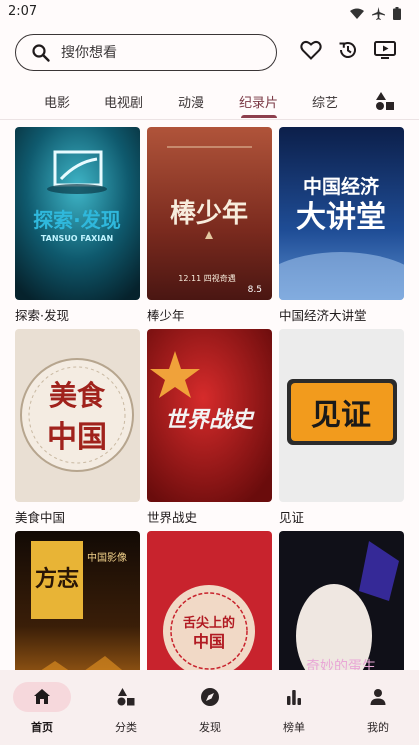 The image size is (419, 745). Describe the element at coordinates (77, 220) in the screenshot. I see `poster-title: 探索·发现` at that location.